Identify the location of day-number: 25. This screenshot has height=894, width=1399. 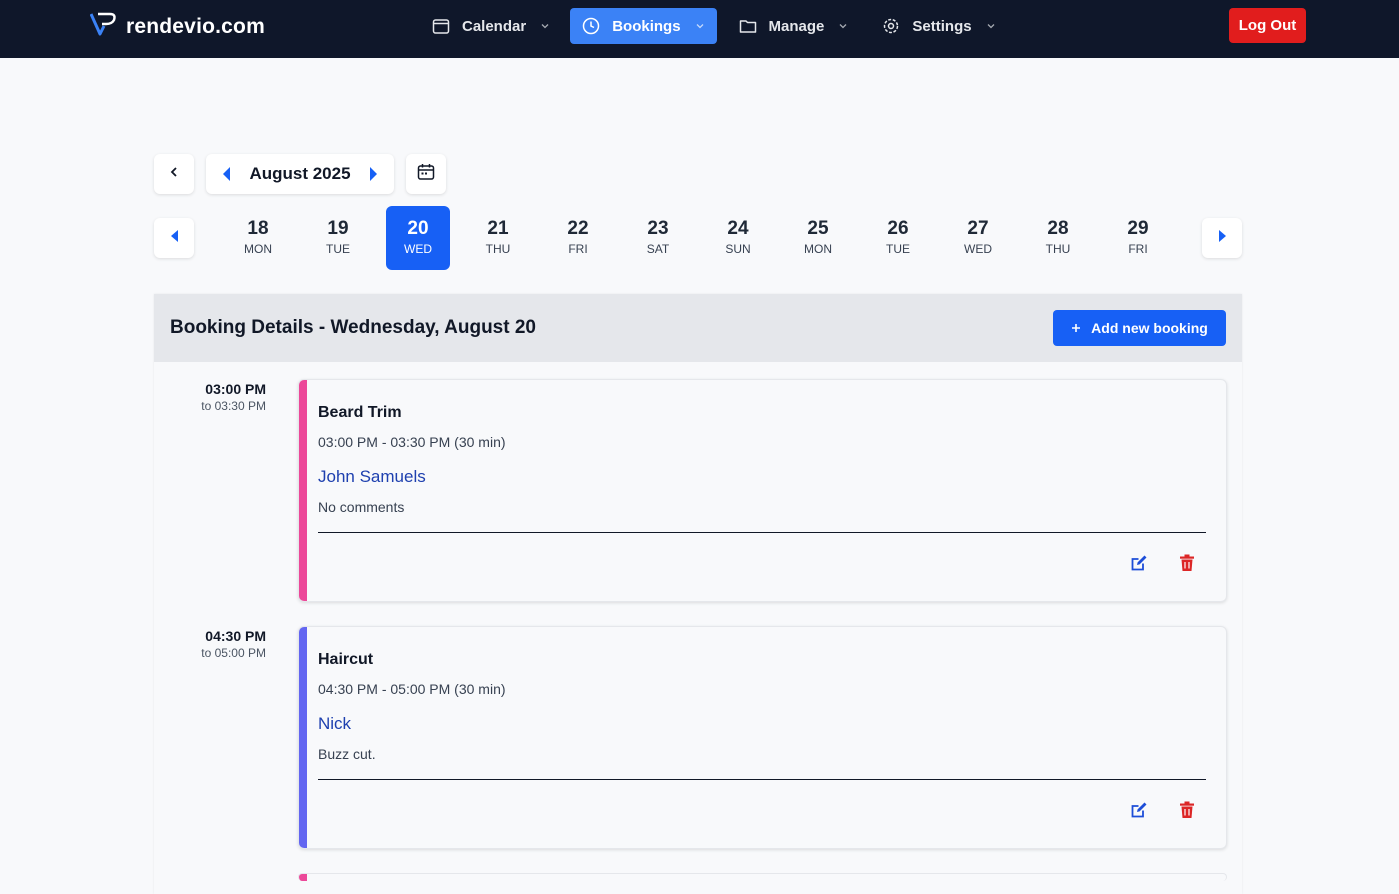
(818, 228).